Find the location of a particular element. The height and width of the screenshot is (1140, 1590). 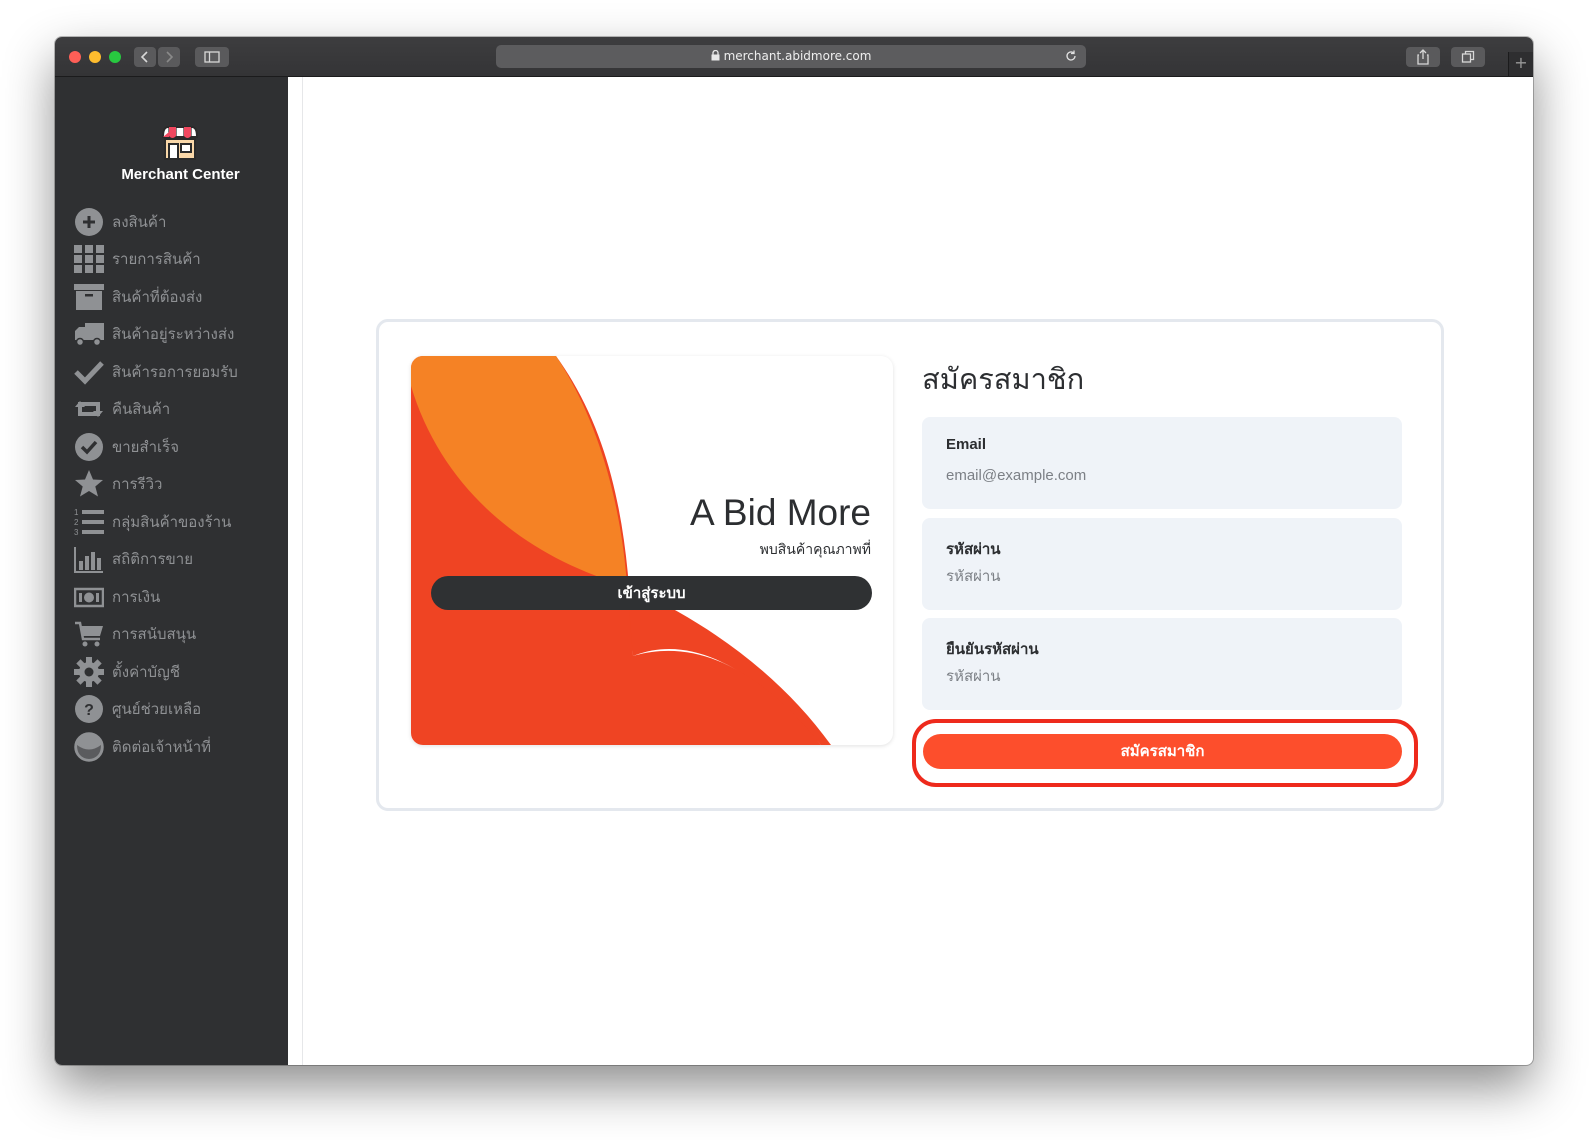

sidebar-icon is located at coordinates (212, 57).